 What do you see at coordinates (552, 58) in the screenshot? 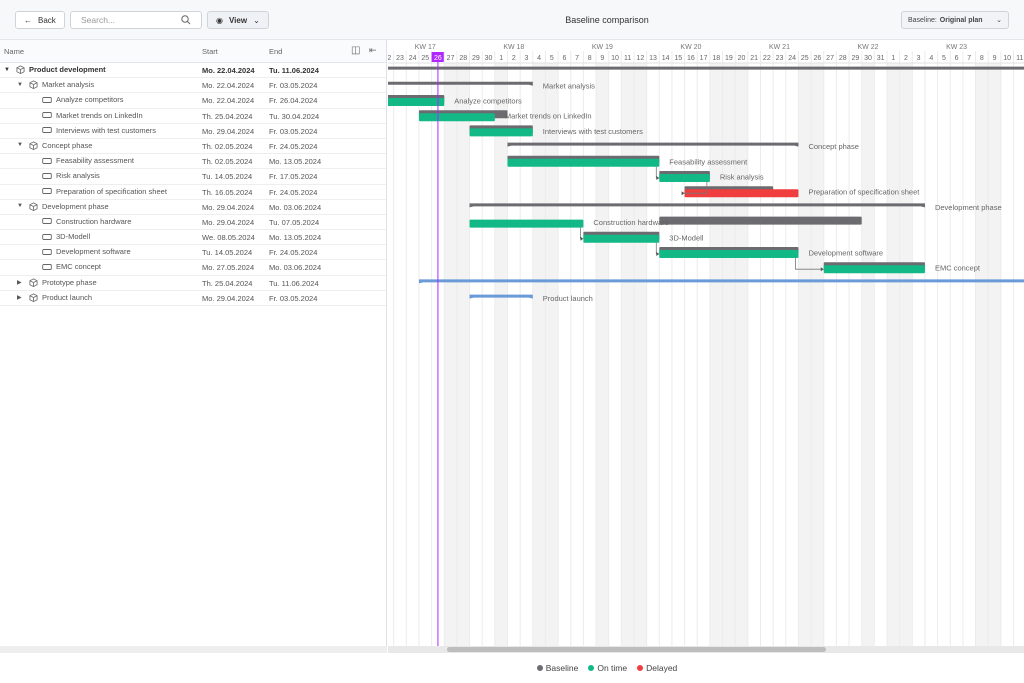
I see `day-label: 5` at bounding box center [552, 58].